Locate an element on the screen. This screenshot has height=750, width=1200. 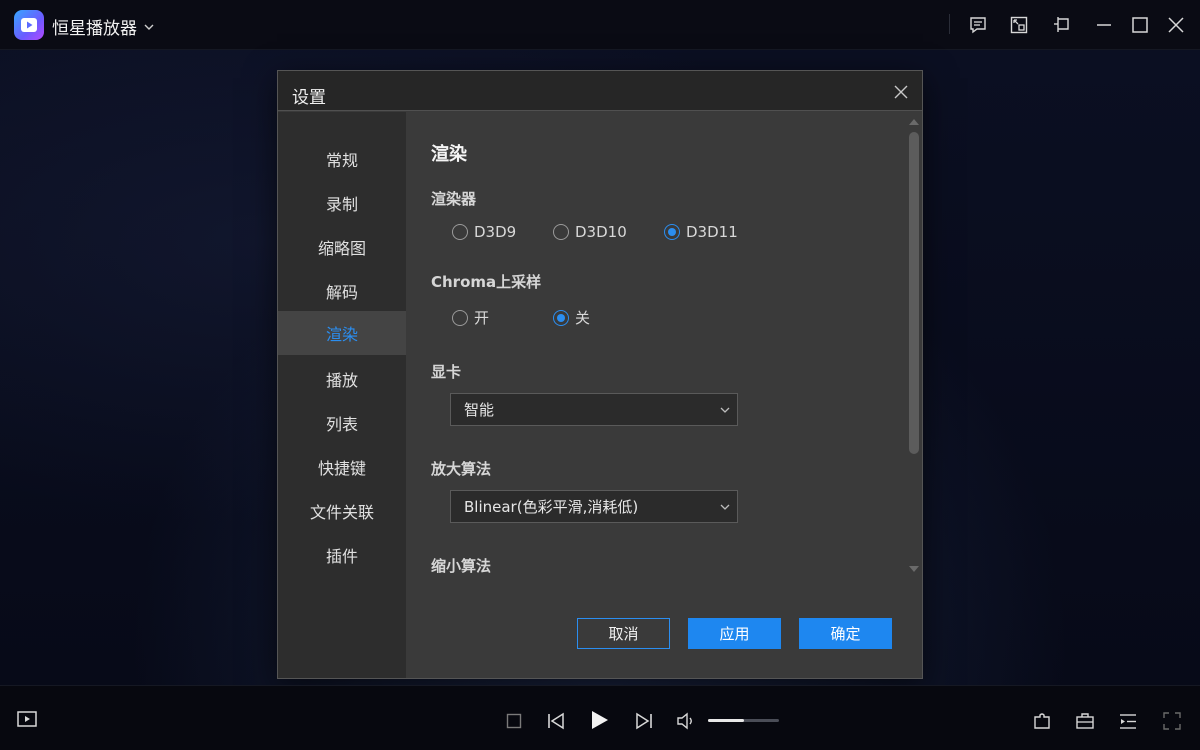
app-logo-icon is located at coordinates (29, 25).